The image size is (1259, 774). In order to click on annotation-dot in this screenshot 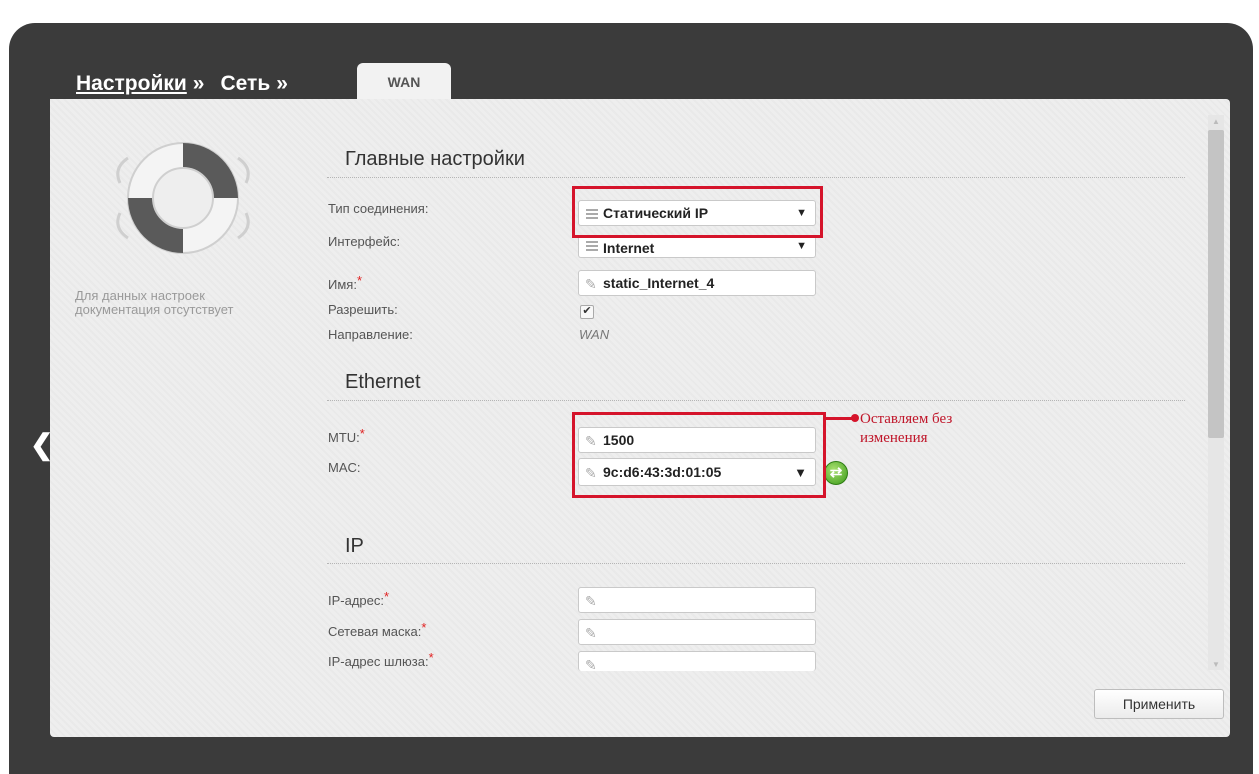, I will do `click(855, 418)`.